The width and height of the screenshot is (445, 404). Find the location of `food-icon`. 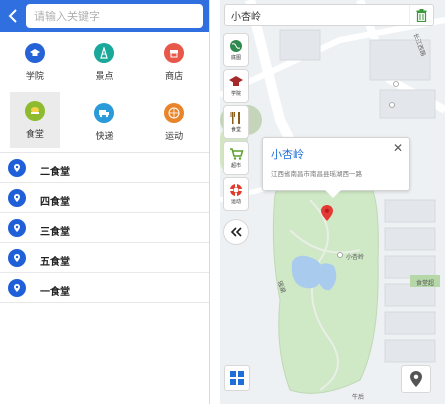

food-icon is located at coordinates (34, 110).